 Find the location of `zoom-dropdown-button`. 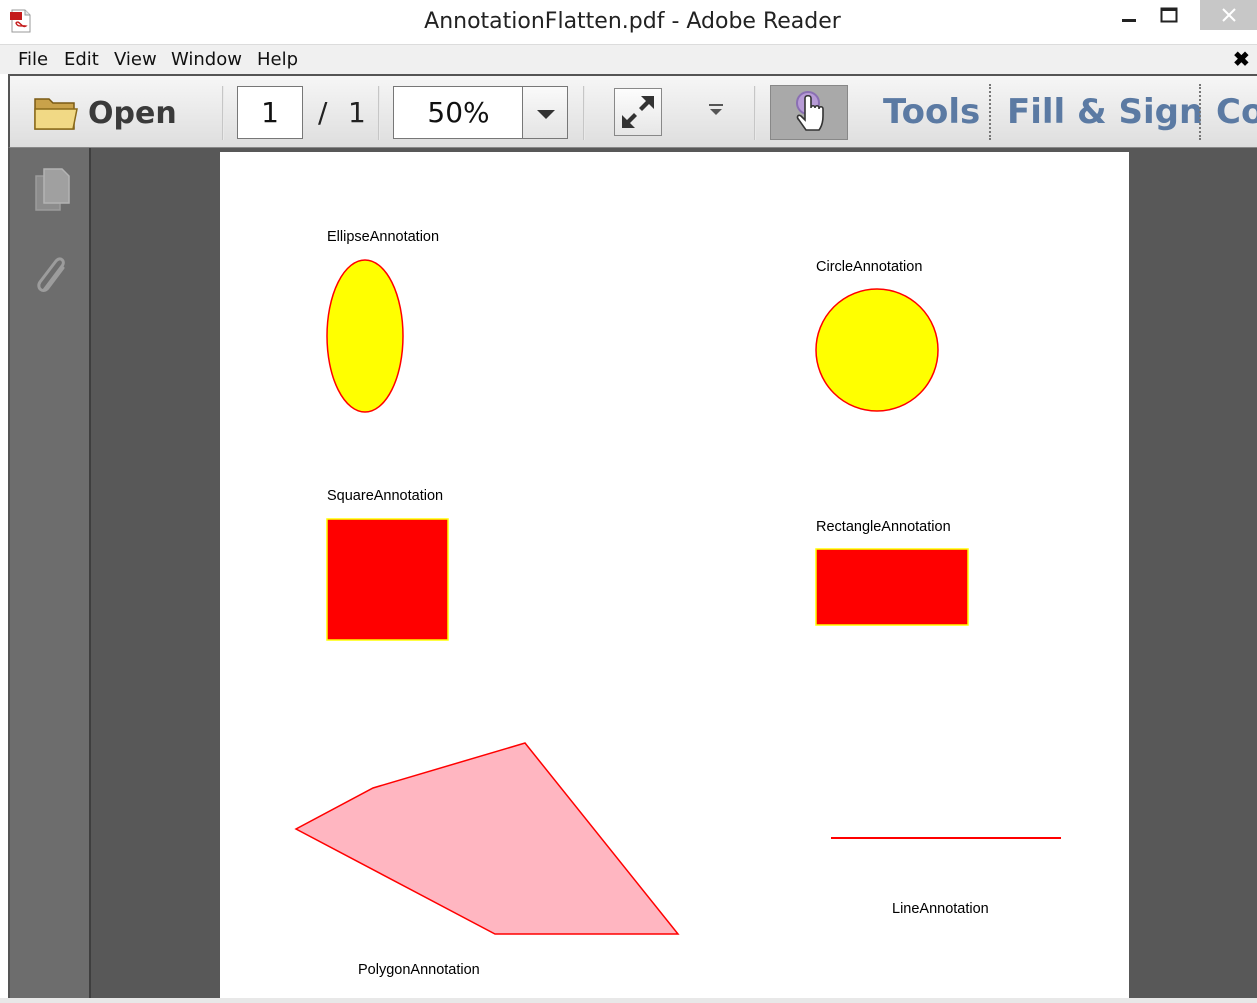

zoom-dropdown-button is located at coordinates (545, 112).